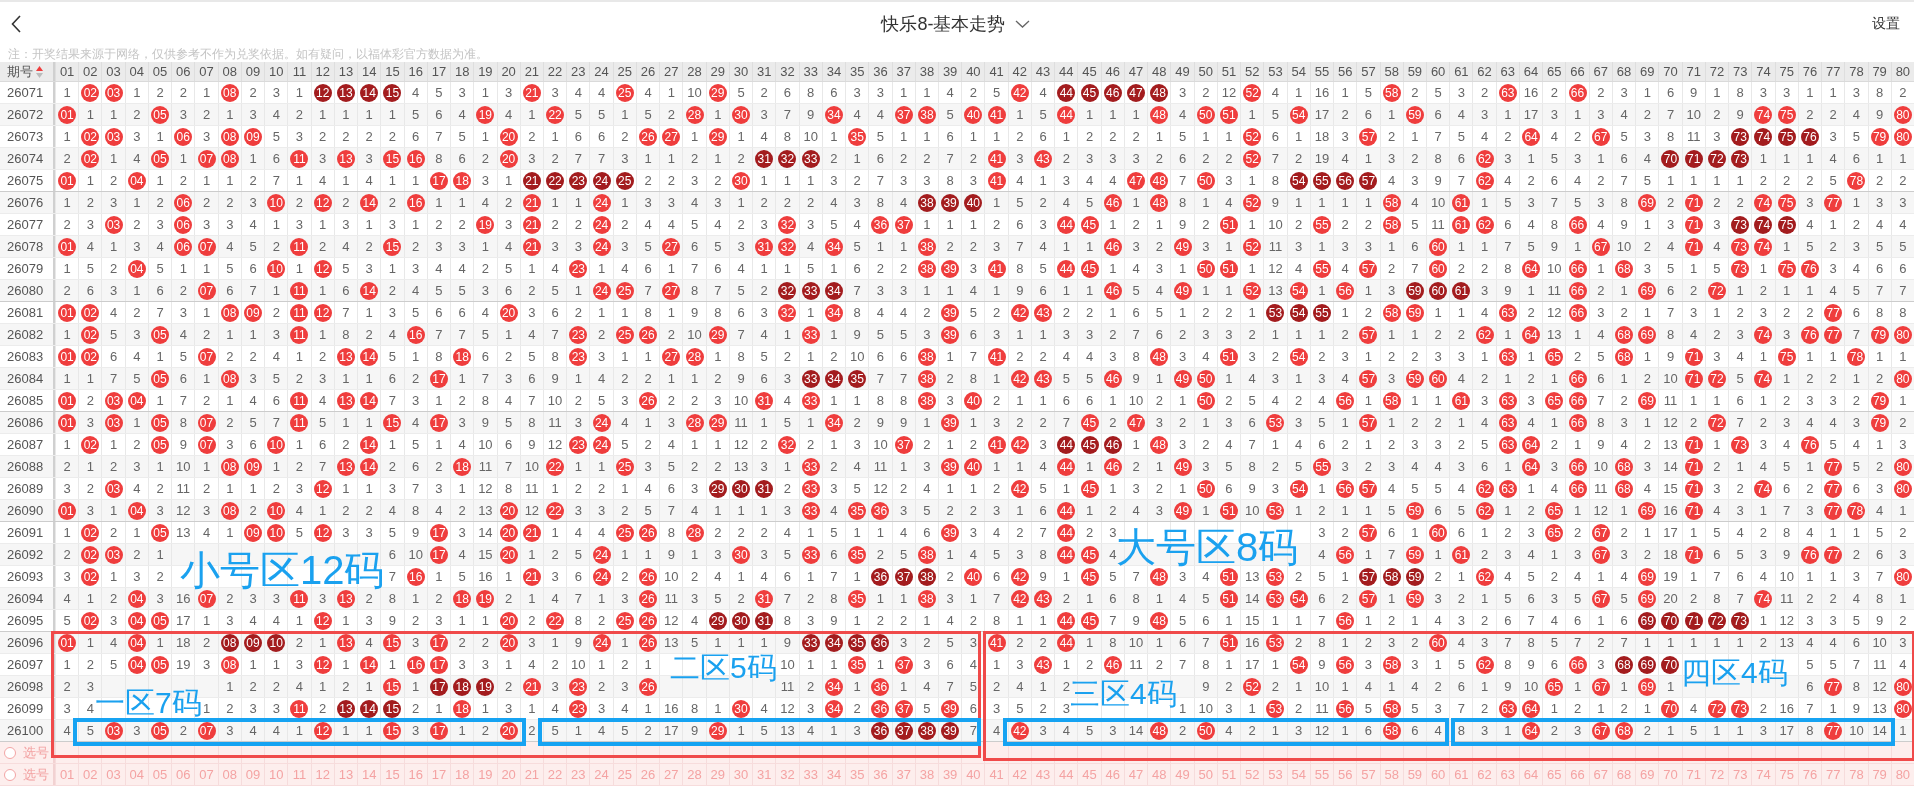  I want to click on number-option: 74, so click(1763, 774).